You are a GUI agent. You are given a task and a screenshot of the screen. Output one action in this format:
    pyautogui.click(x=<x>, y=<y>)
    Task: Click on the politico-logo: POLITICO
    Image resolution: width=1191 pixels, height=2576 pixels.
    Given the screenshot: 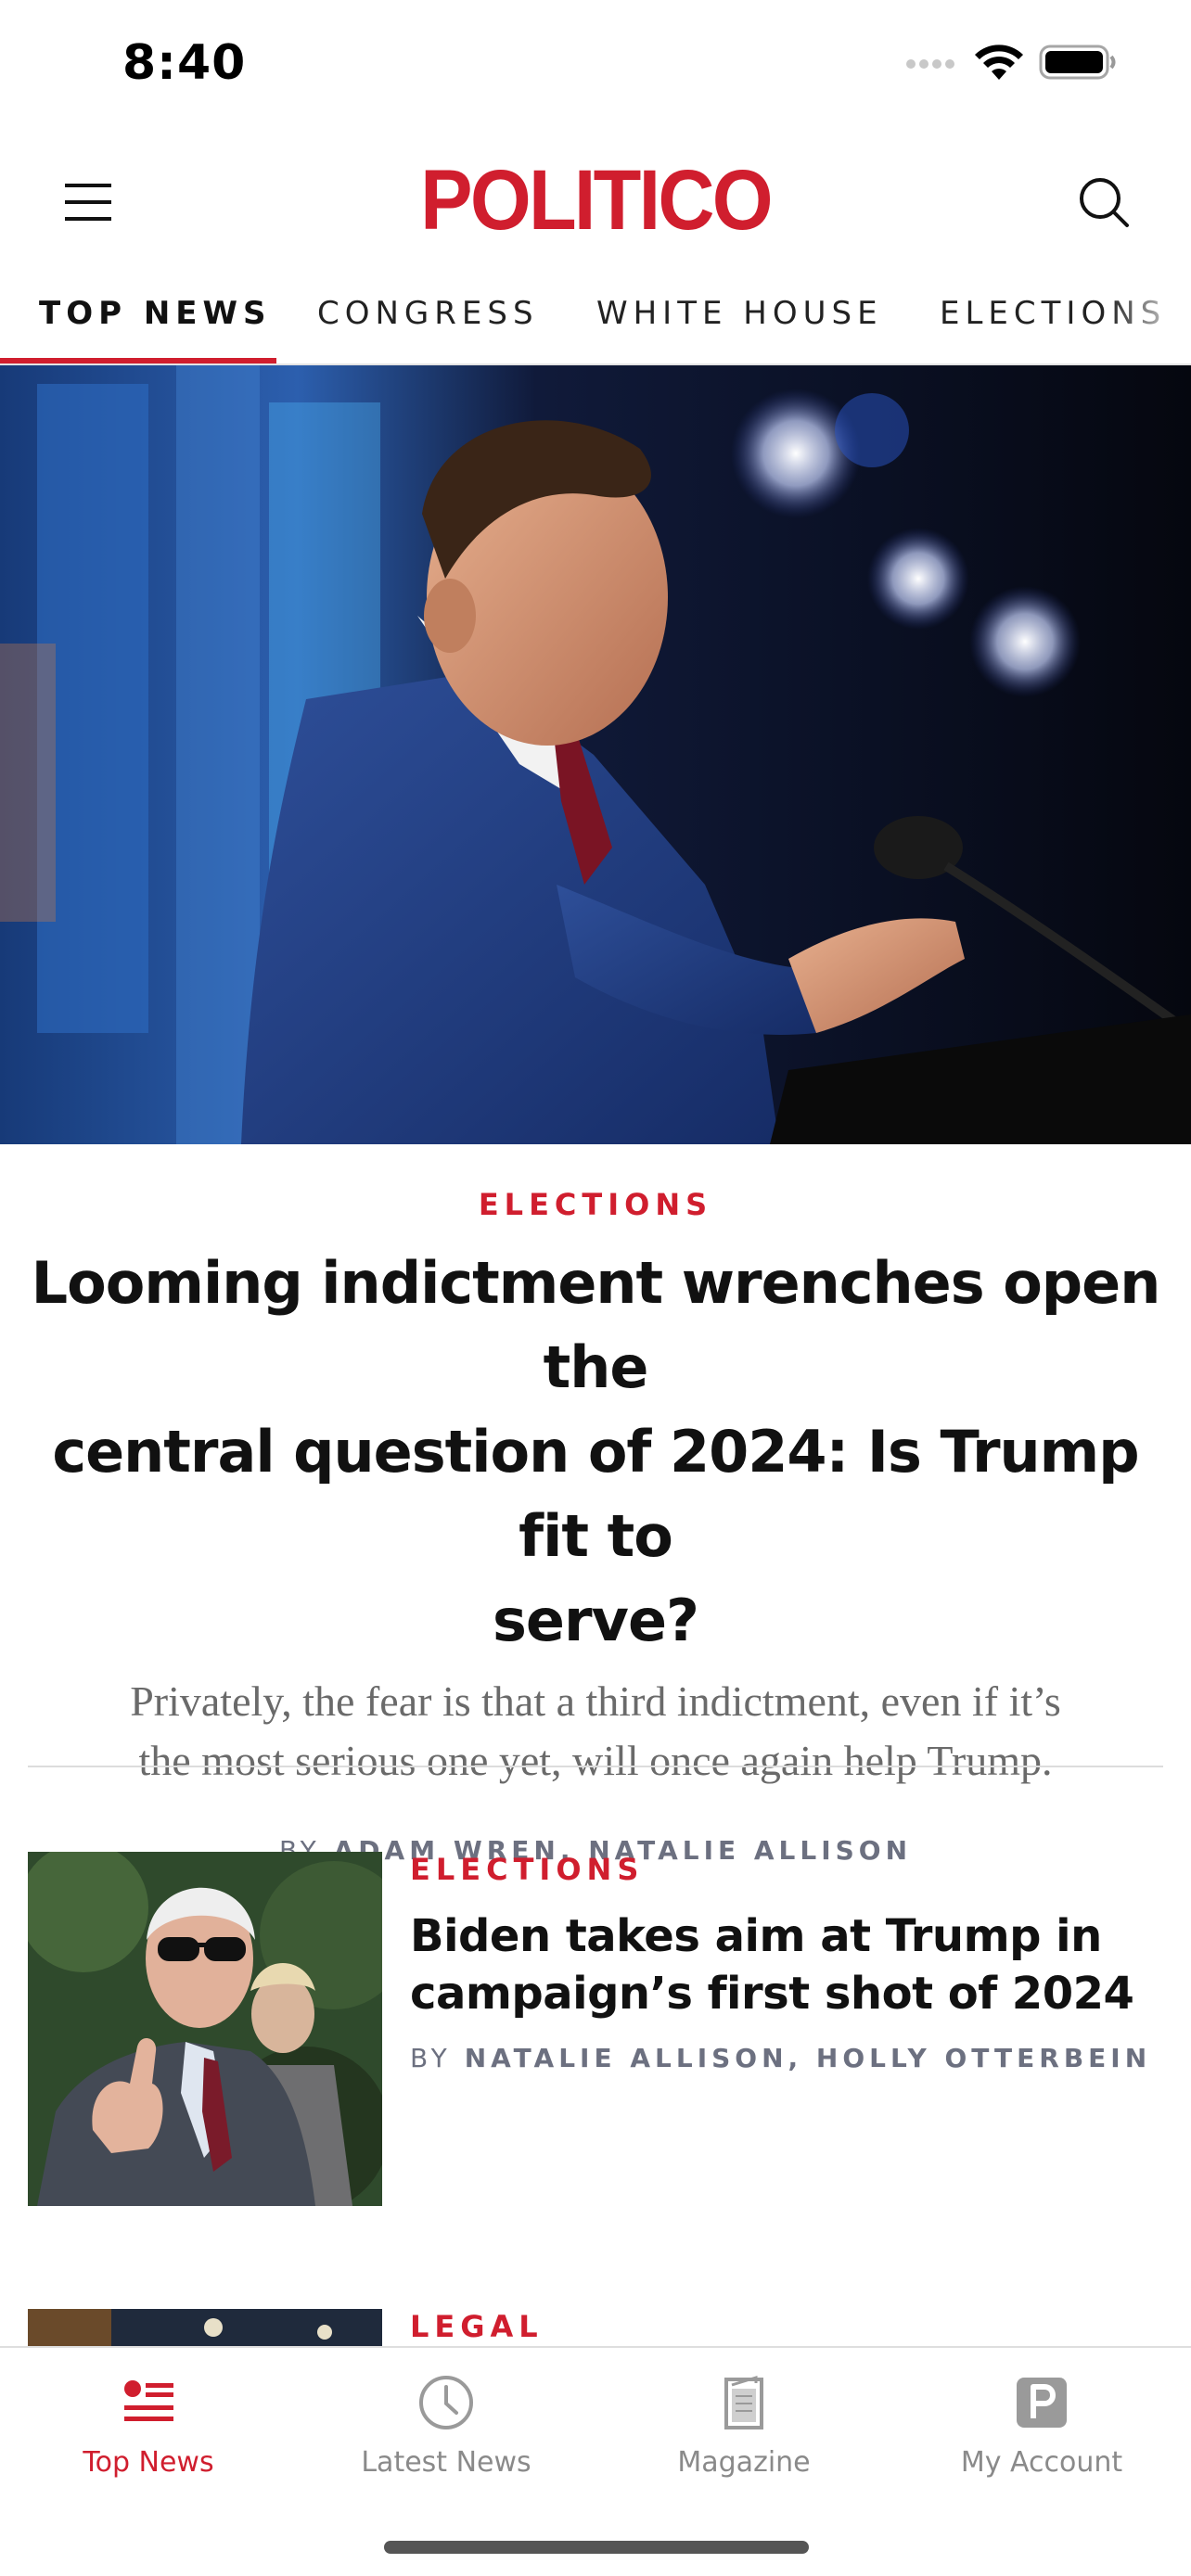 What is the action you would take?
    pyautogui.click(x=595, y=201)
    